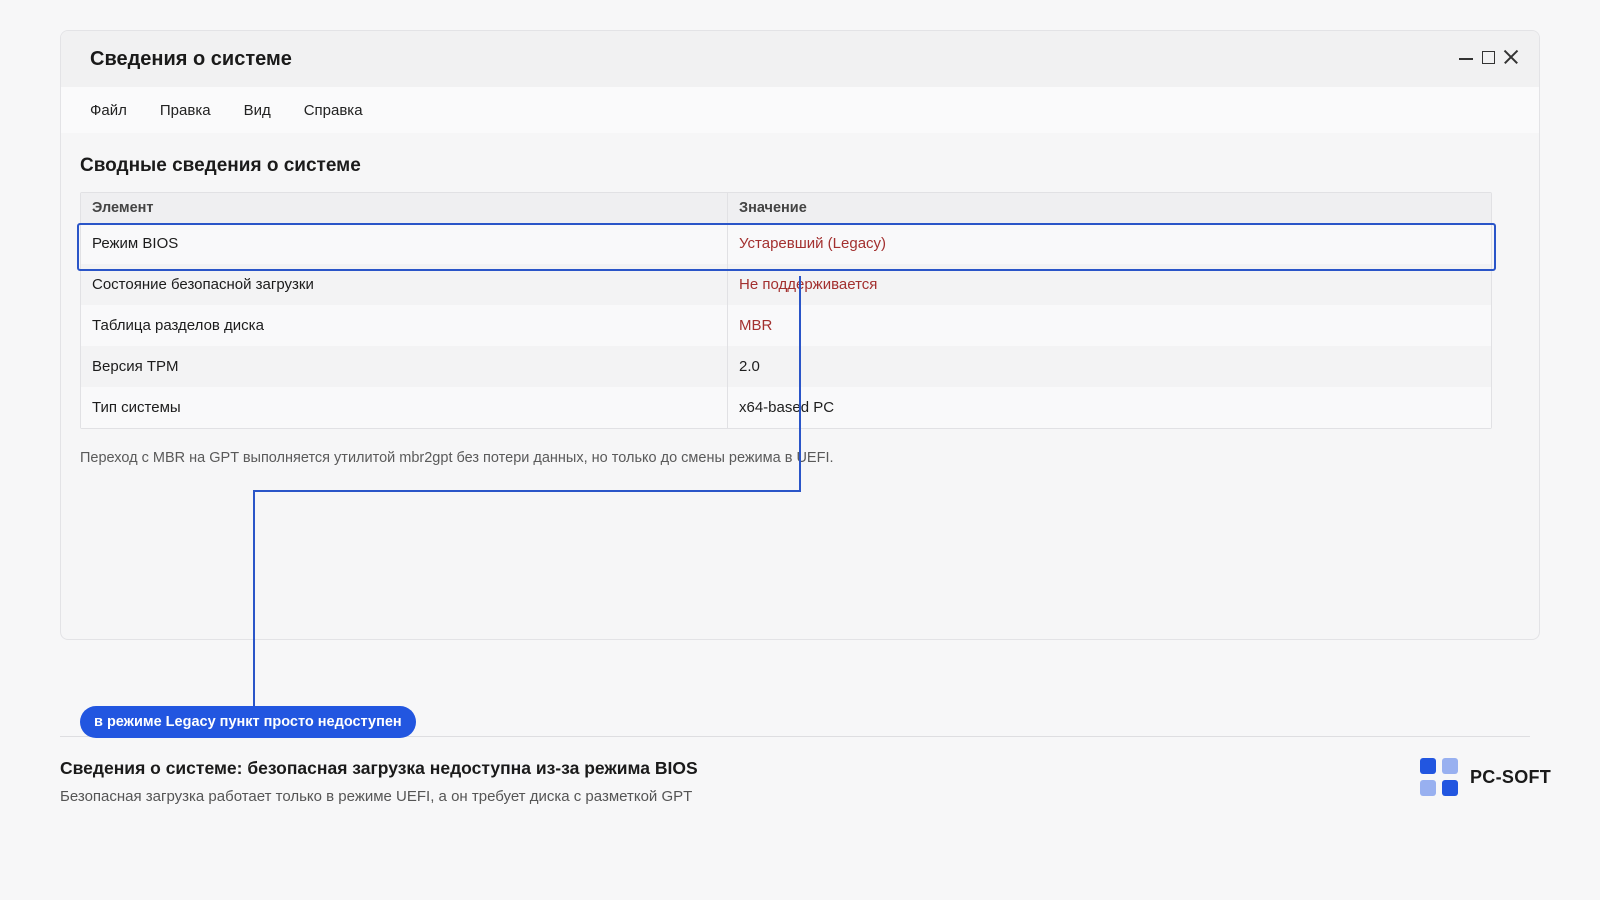  I want to click on table-header-row: Элемент Значение, so click(786, 208).